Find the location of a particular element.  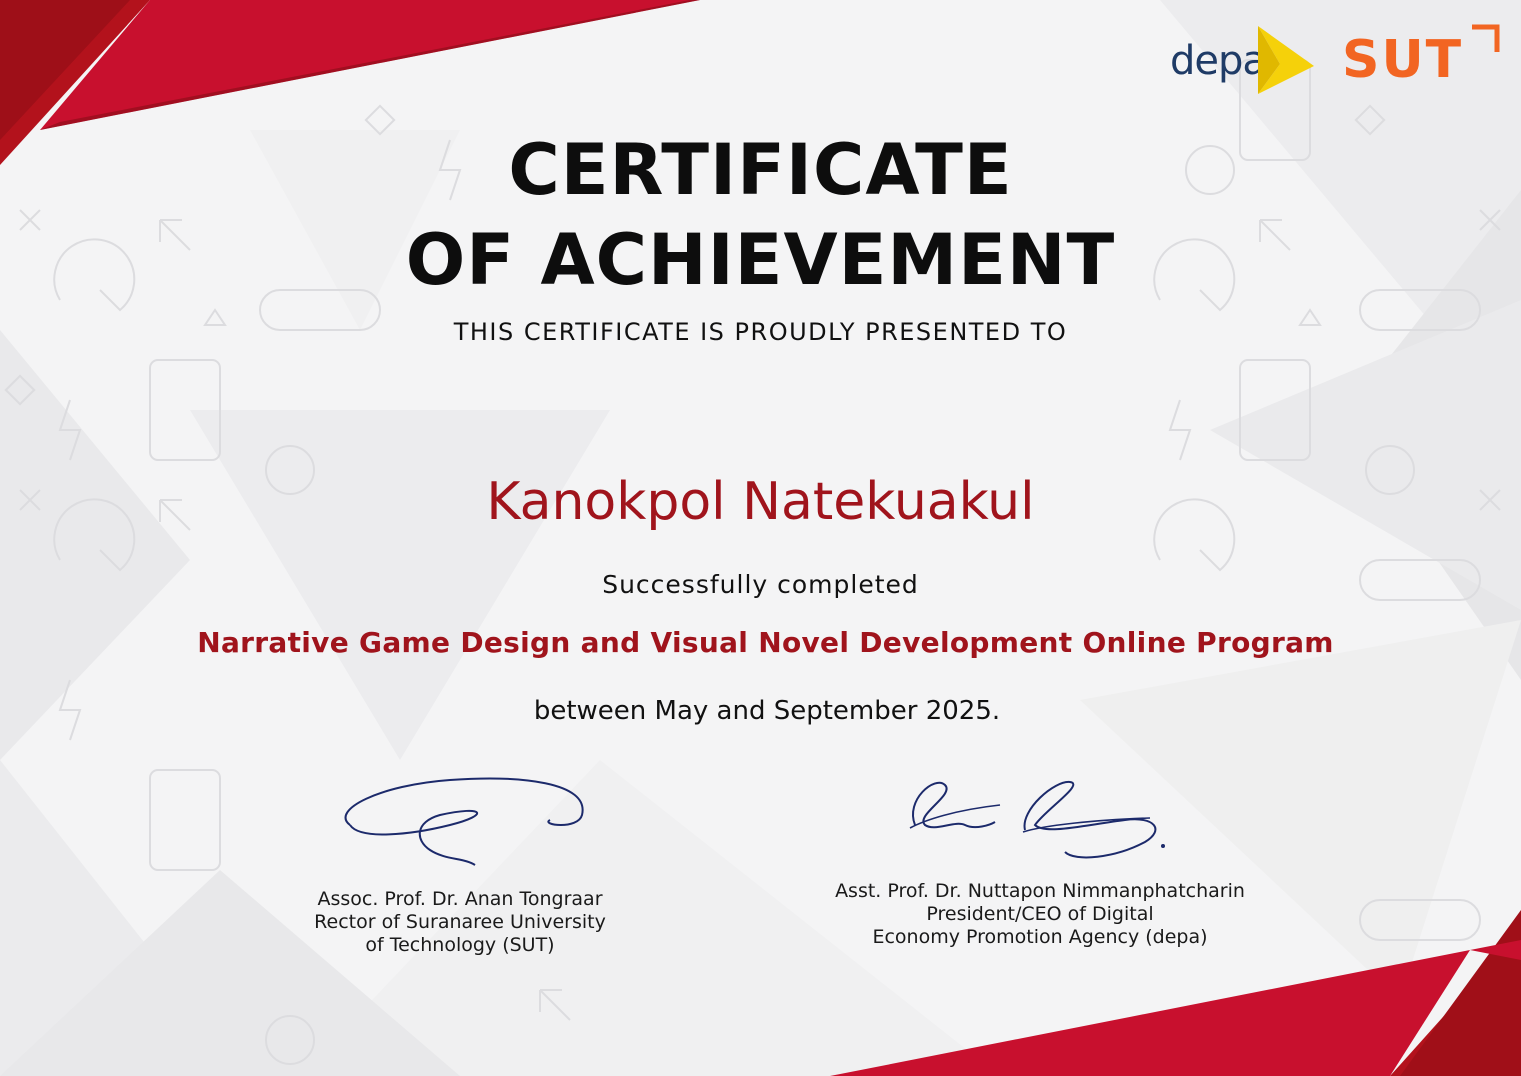

completed-text: Successfully completed is located at coordinates (760, 584).